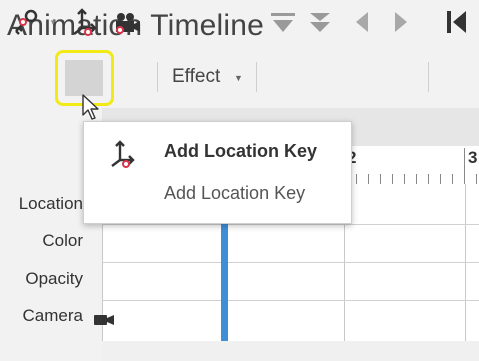  I want to click on key-dropdown-caret: ▾, so click(53, 22).